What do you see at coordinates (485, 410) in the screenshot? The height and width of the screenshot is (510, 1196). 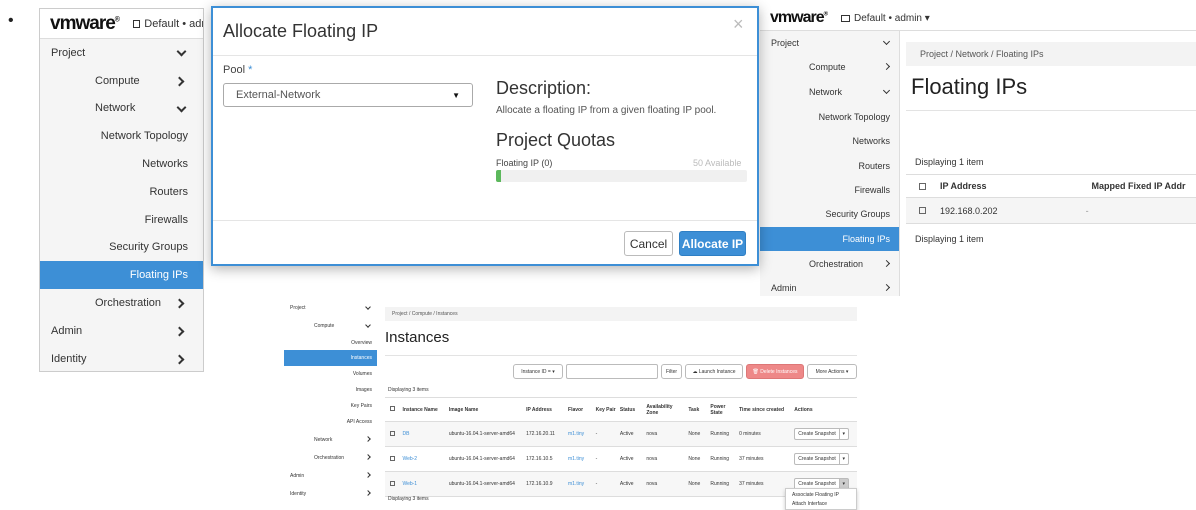 I see `col-image-name: Image Name` at bounding box center [485, 410].